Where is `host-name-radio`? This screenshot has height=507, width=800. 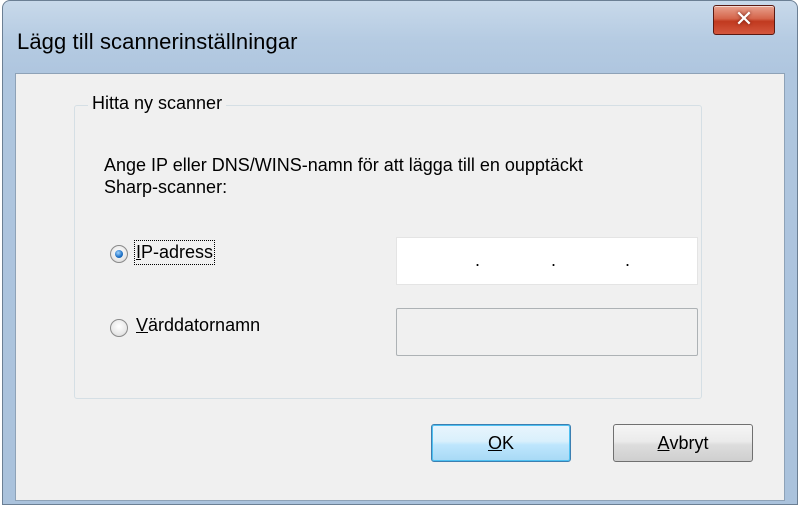
host-name-radio is located at coordinates (119, 328).